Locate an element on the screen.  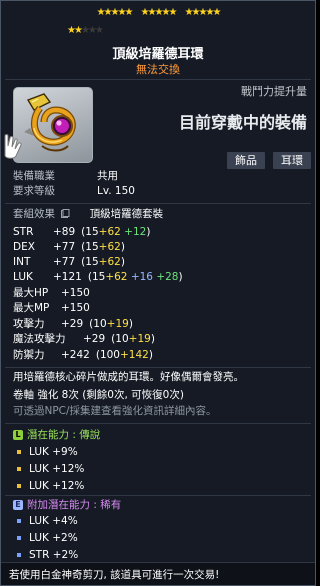
item-name: 頂級培羅德耳環 is located at coordinates (158, 54).